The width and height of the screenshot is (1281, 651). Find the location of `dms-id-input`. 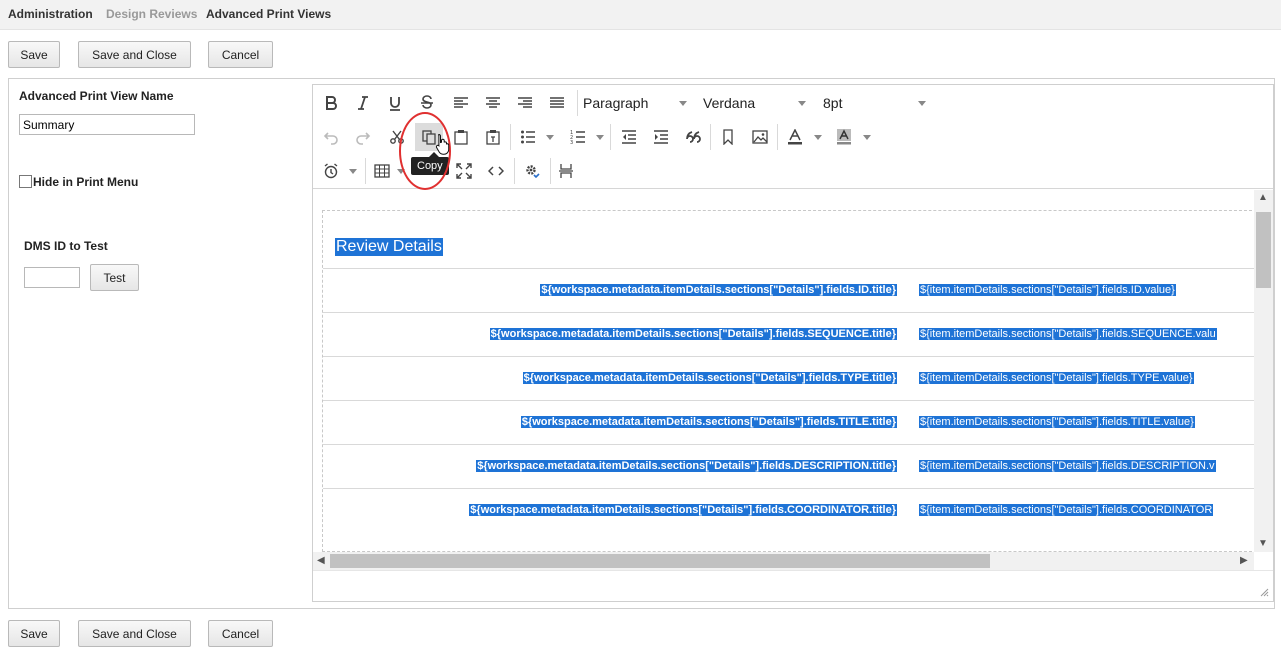

dms-id-input is located at coordinates (52, 277).